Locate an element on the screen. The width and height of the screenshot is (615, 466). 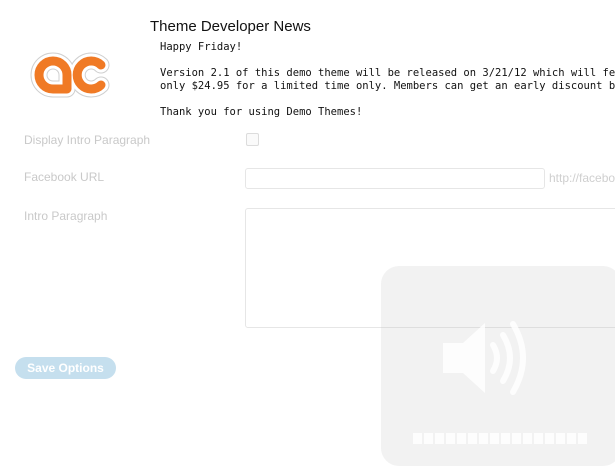
display-intro-label: Display Intro Paragraph is located at coordinates (87, 140).